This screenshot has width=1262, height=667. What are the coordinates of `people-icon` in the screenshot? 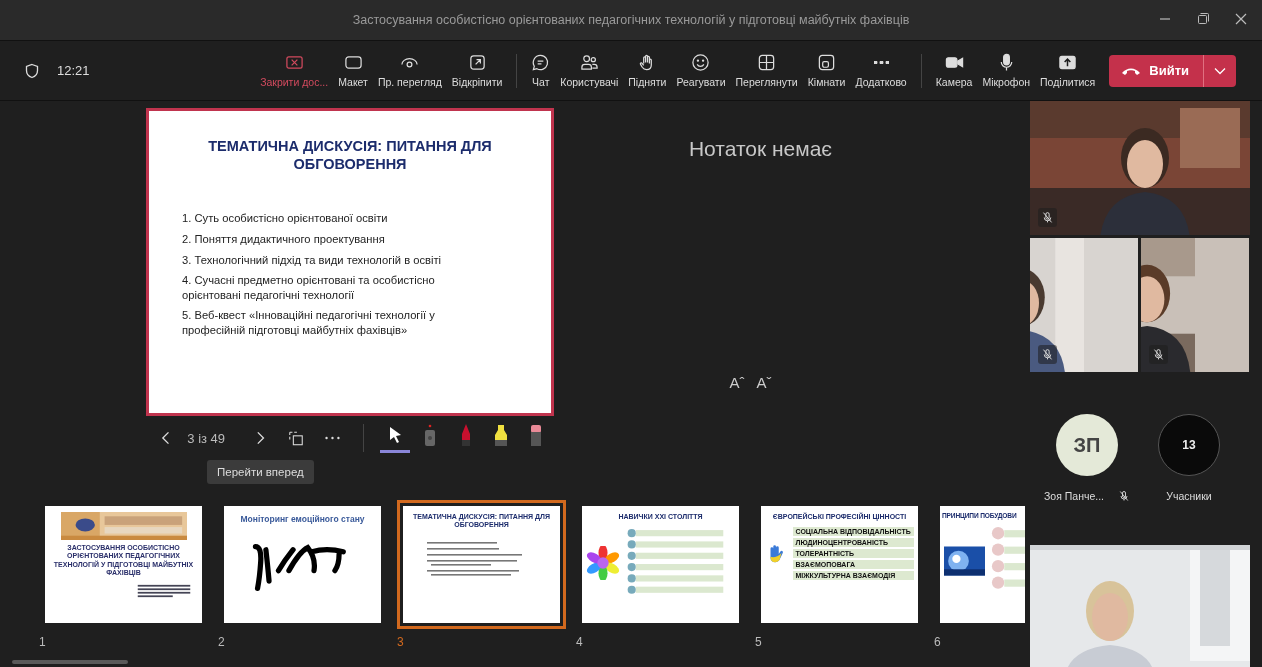 It's located at (589, 62).